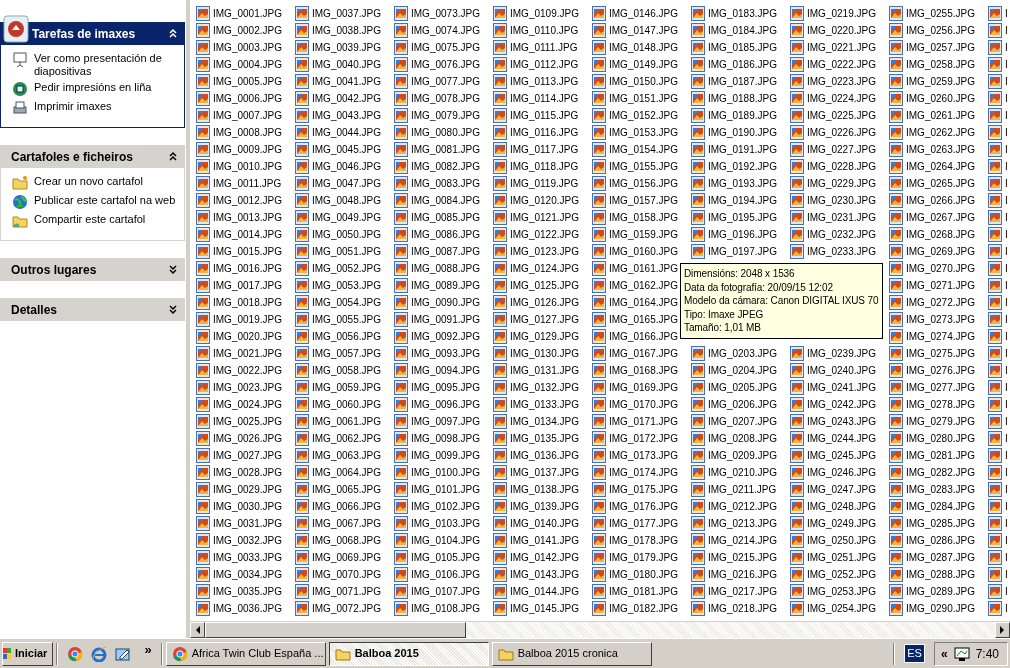 The height and width of the screenshot is (668, 1010). I want to click on file-name: IMG_0073.JPG, so click(445, 13).